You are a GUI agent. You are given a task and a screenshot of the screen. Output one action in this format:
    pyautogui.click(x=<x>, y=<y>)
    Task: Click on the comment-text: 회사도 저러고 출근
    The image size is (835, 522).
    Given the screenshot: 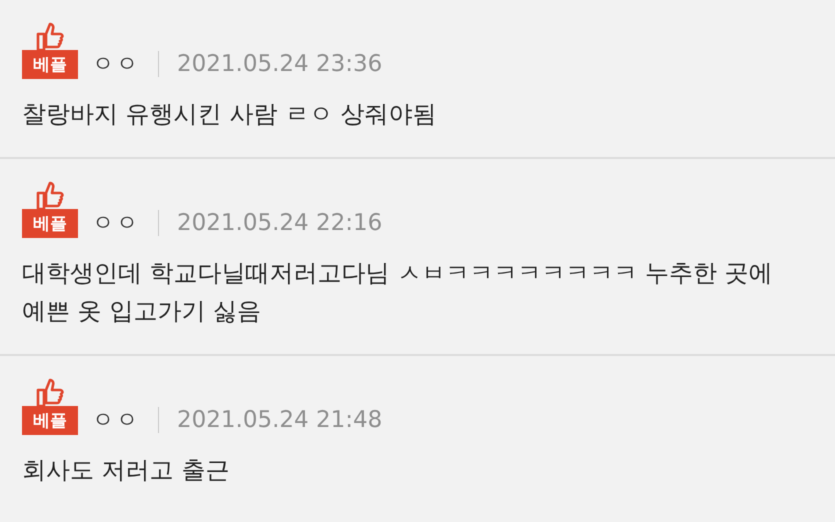 What is the action you would take?
    pyautogui.click(x=126, y=470)
    